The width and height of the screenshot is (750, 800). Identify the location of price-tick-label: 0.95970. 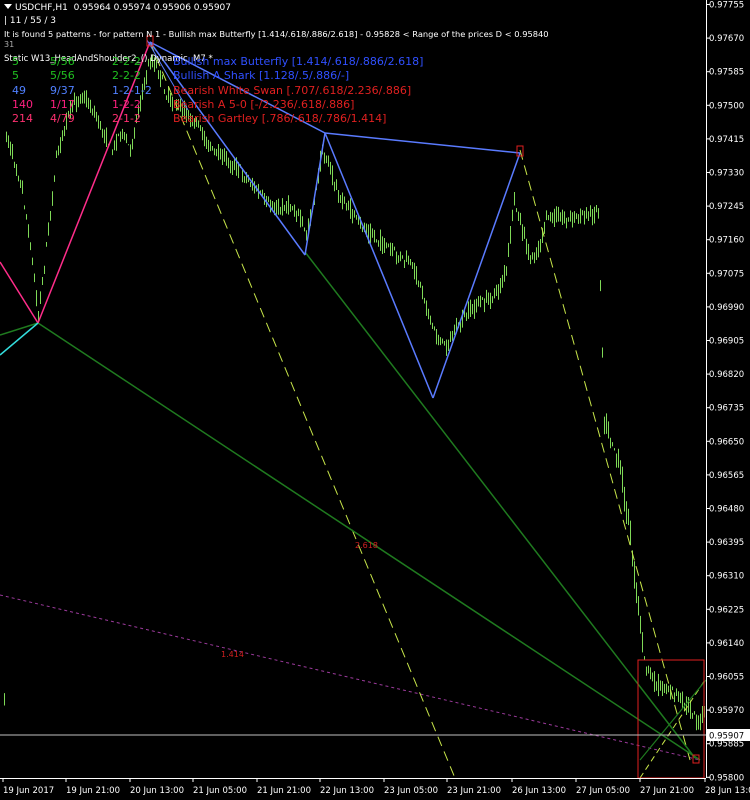
(726, 711).